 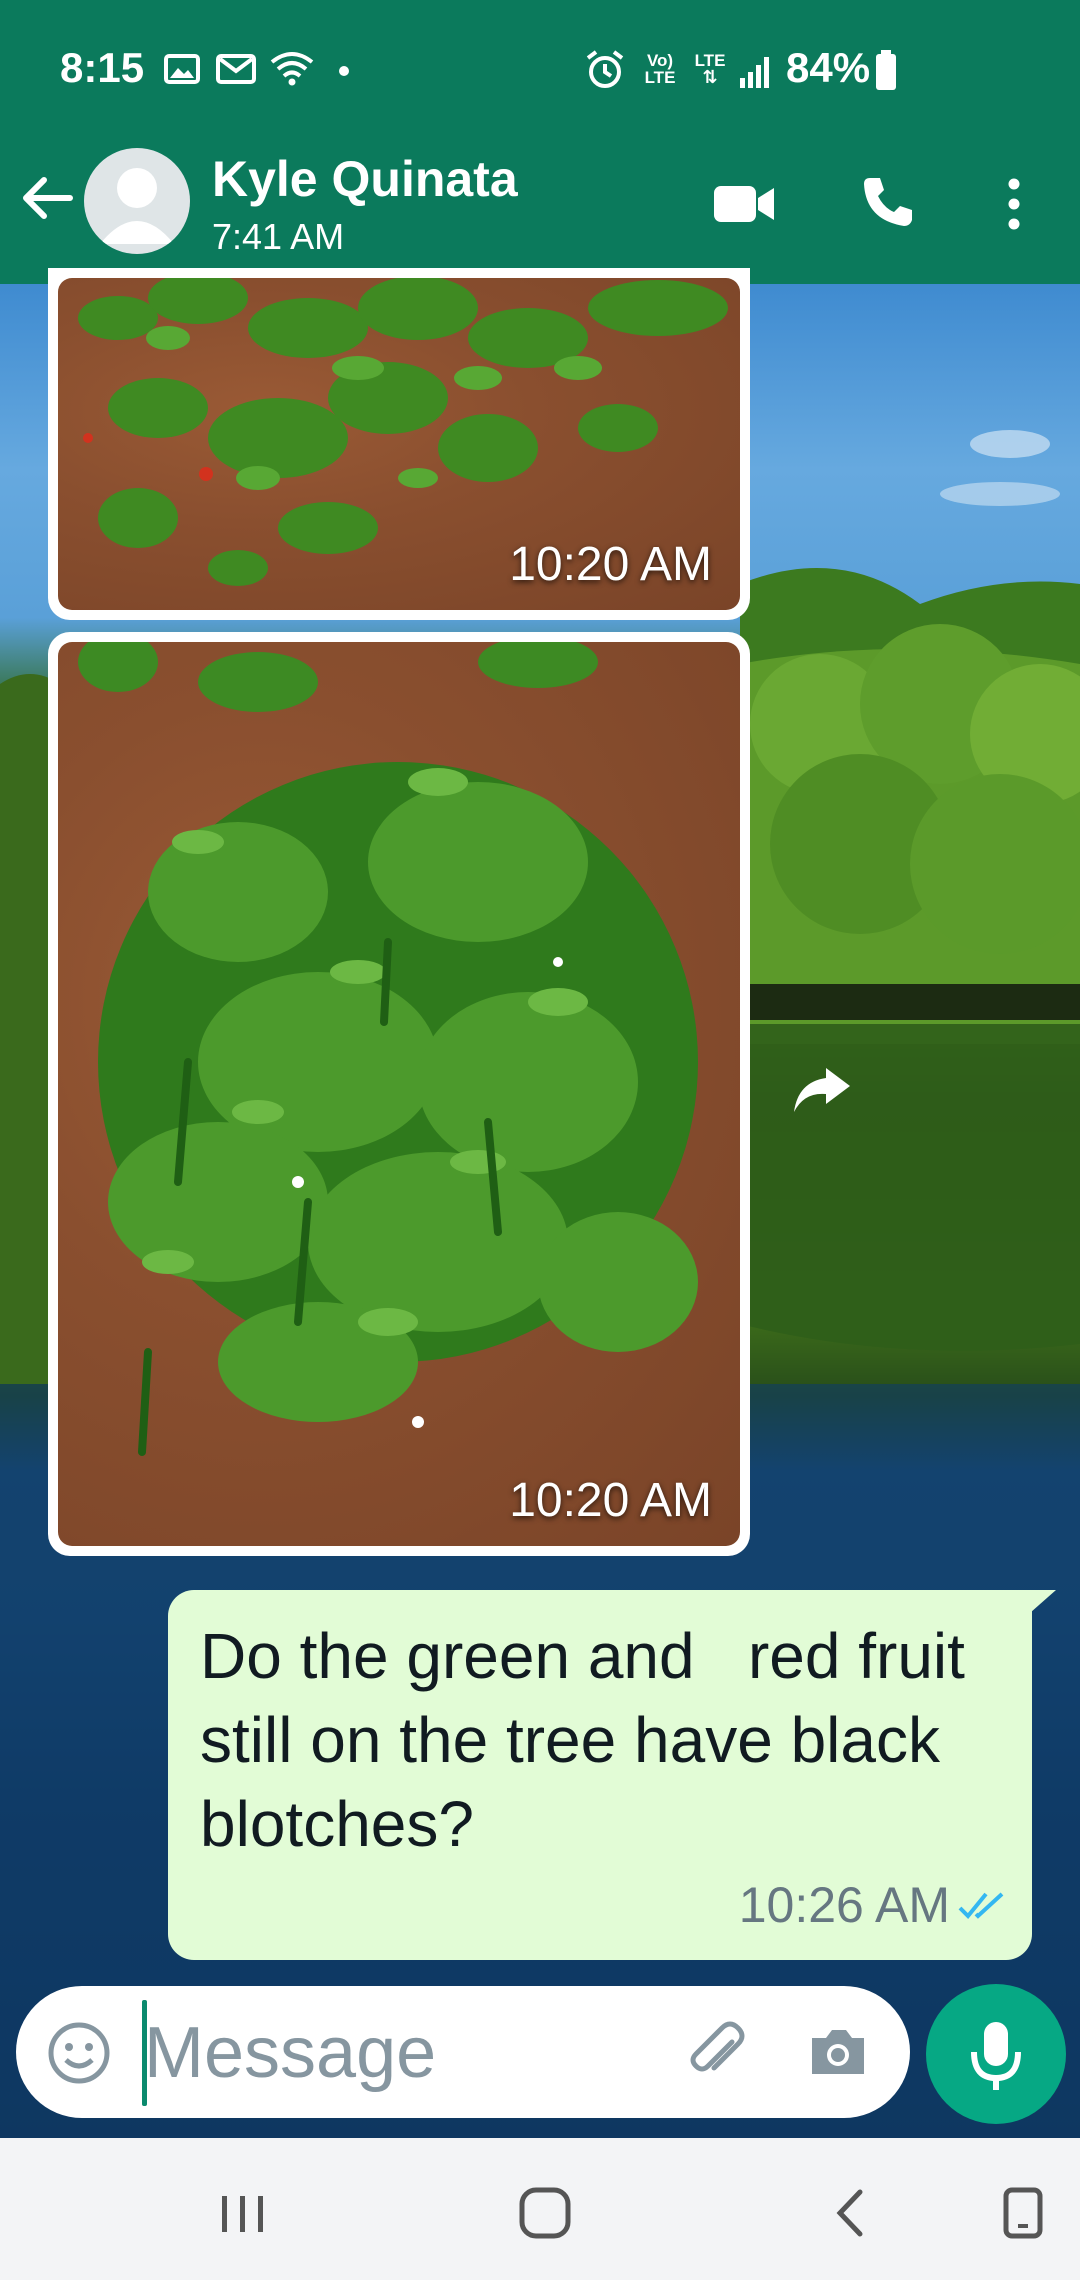 I want to click on attach-icon, so click(x=718, y=2054).